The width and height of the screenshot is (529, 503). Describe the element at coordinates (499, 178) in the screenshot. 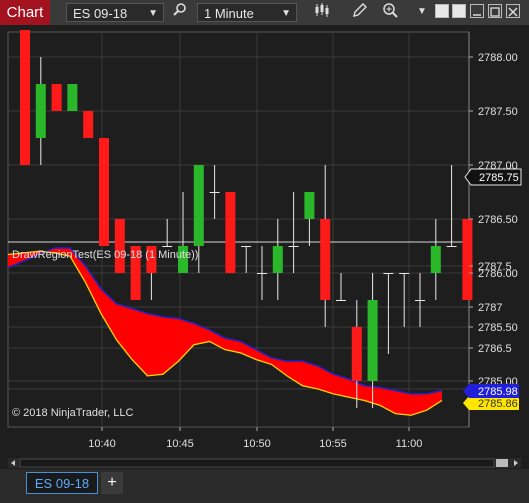

I see `last-price-label: 2785.75` at that location.